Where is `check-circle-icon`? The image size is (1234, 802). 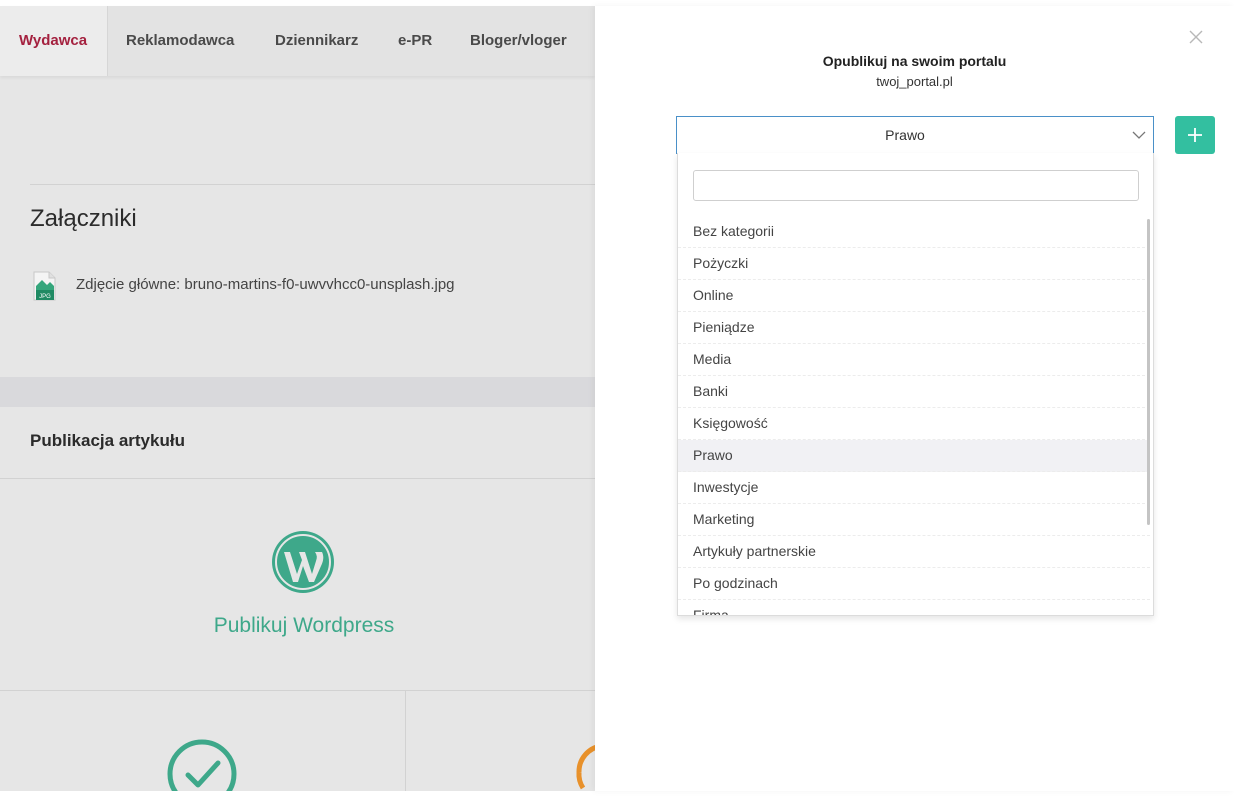
check-circle-icon is located at coordinates (202, 765).